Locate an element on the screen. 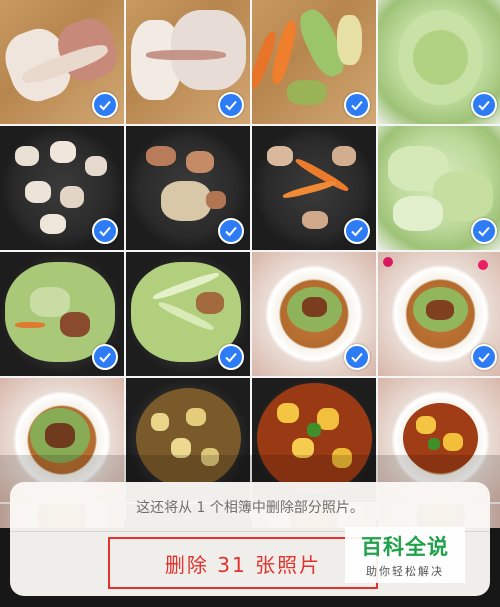 This screenshot has width=500, height=607. delete-photos-button: 删除 31 张照片 is located at coordinates (243, 563).